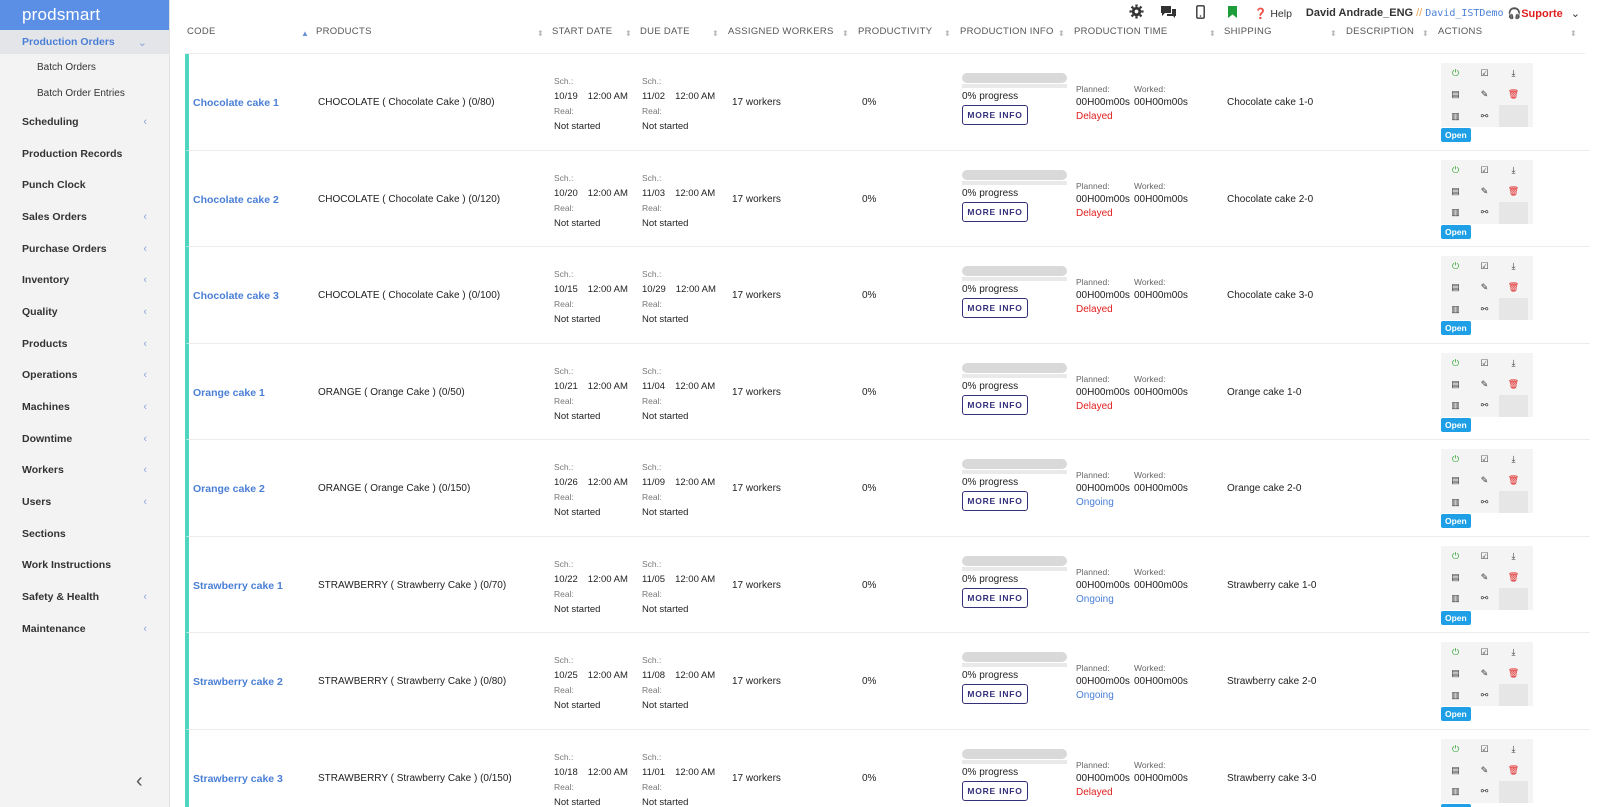  Describe the element at coordinates (665, 33) in the screenshot. I see `header-due-date: DUE DATE` at that location.